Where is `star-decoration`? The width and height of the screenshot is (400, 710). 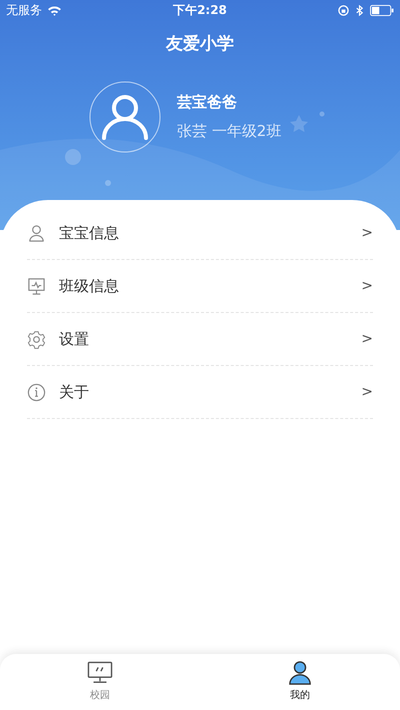
star-decoration is located at coordinates (299, 123).